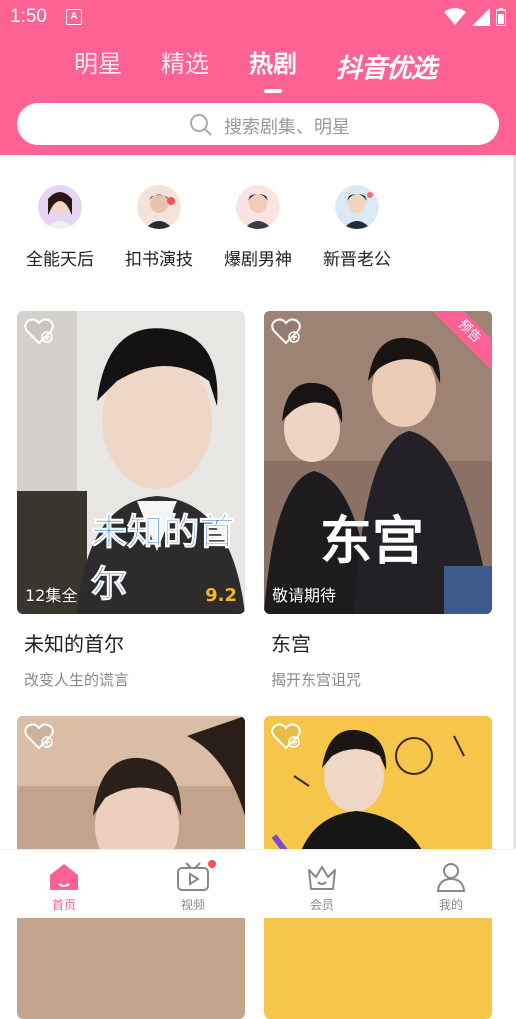 This screenshot has height=1019, width=516. I want to click on active-tab-indicator, so click(273, 91).